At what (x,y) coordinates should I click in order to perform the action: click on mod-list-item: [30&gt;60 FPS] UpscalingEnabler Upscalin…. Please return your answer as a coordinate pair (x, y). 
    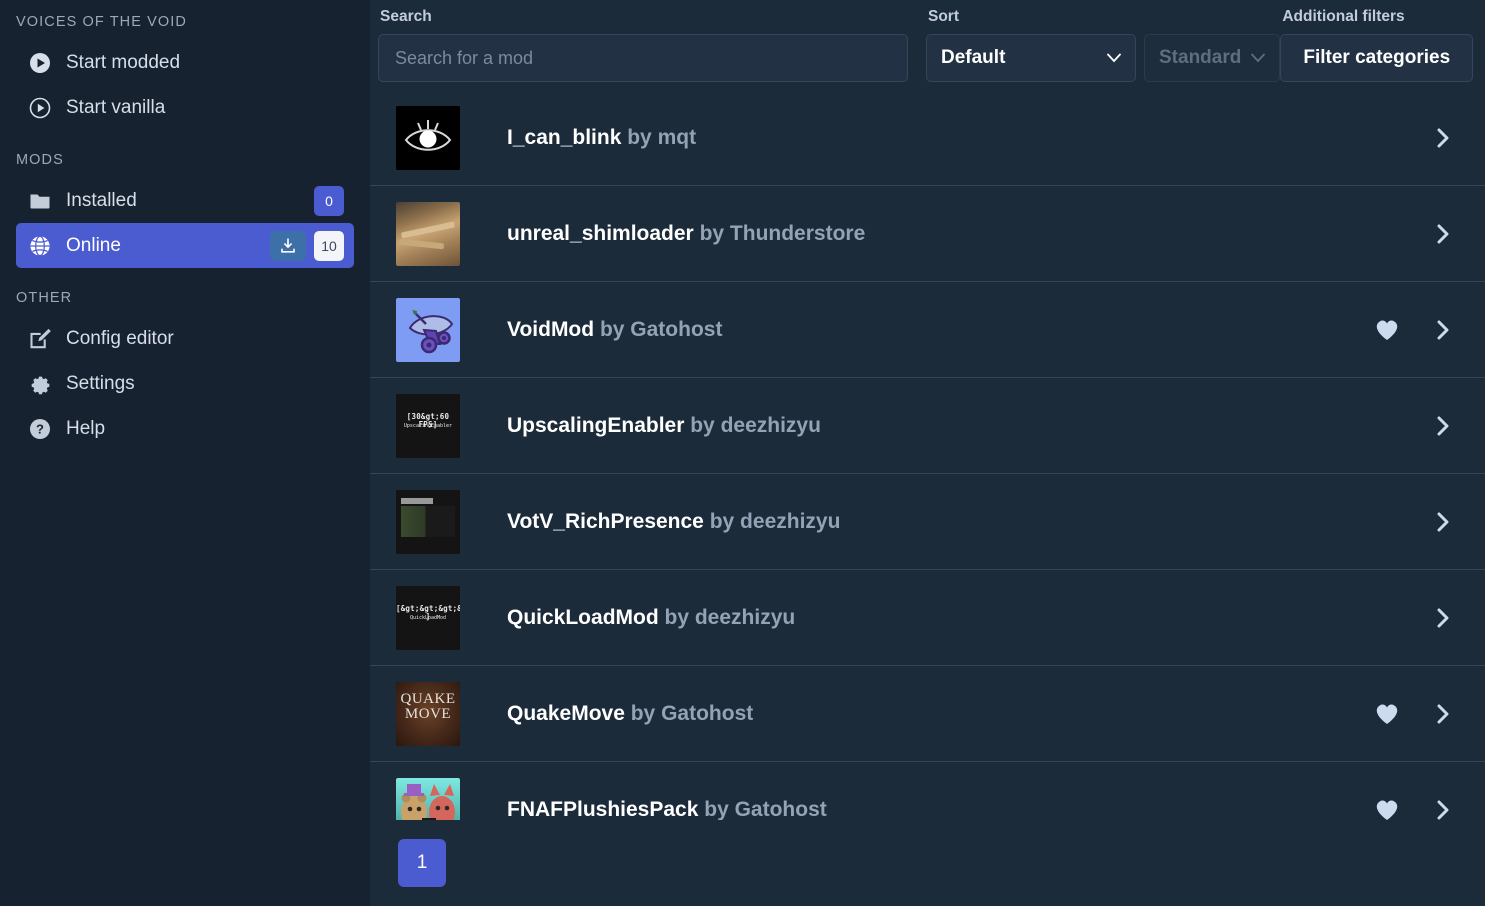
    Looking at the image, I should click on (927, 426).